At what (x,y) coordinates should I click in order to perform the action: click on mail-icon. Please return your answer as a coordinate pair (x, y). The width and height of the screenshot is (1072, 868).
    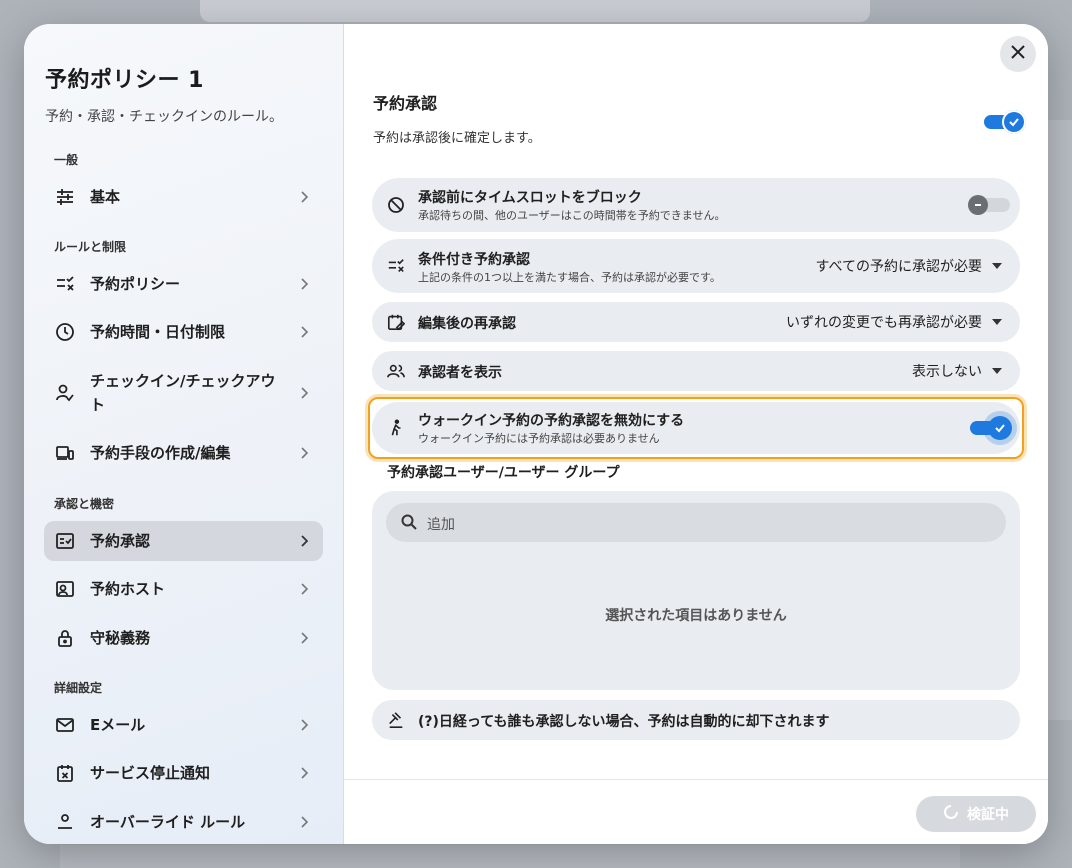
    Looking at the image, I should click on (65, 725).